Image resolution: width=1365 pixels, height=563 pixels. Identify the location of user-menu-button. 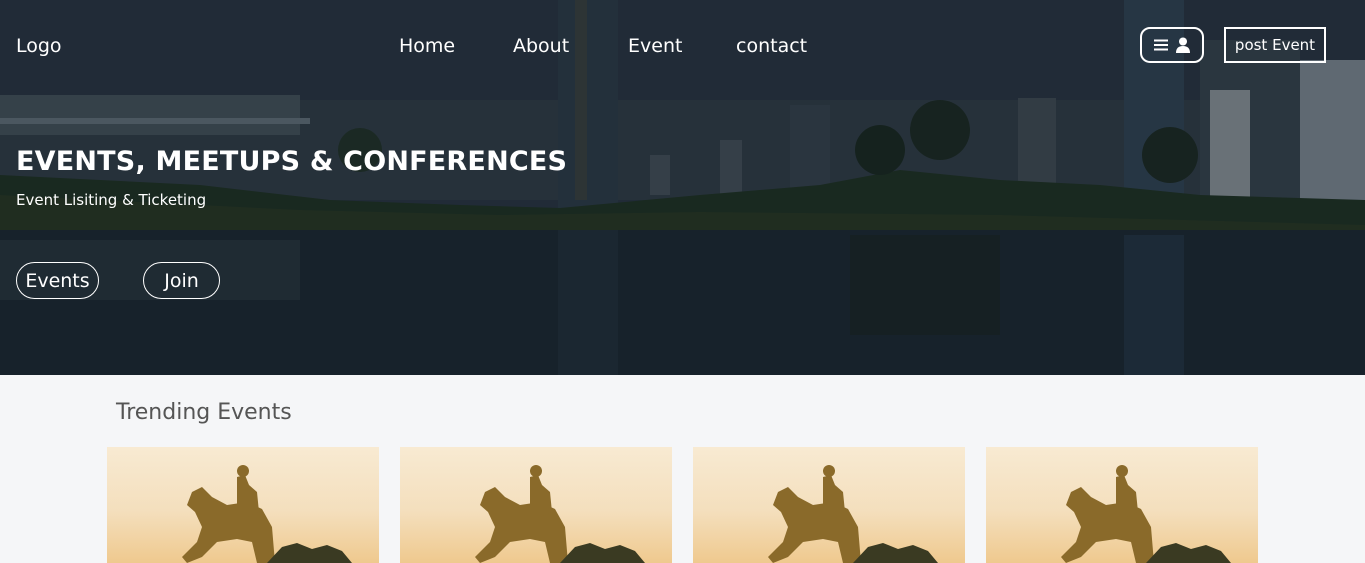
(1172, 45).